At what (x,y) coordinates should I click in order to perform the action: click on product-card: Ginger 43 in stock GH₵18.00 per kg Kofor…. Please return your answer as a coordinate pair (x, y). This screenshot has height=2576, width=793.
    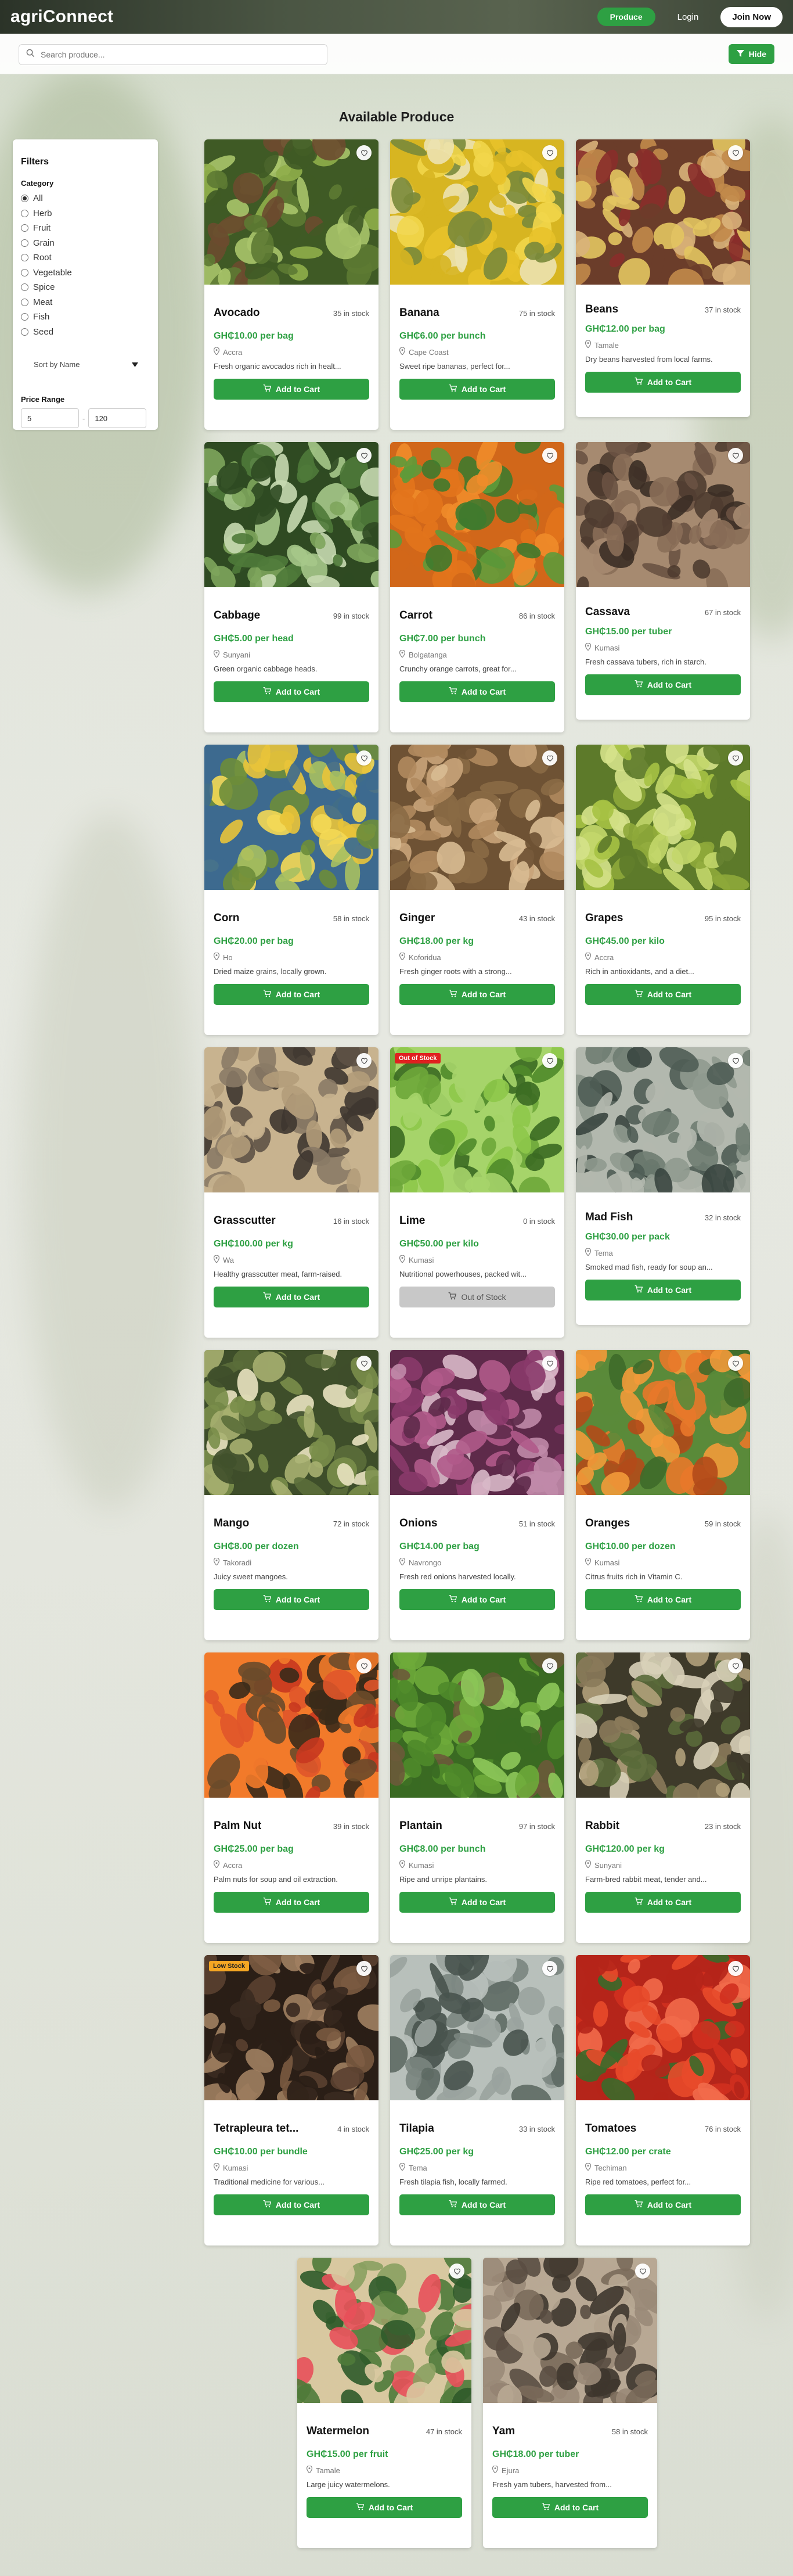
    Looking at the image, I should click on (477, 890).